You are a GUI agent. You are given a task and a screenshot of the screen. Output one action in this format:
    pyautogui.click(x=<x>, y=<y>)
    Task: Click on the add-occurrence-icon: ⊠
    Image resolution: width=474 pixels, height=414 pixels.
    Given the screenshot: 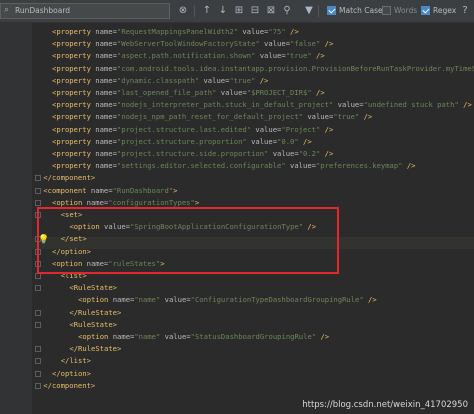 What is the action you would take?
    pyautogui.click(x=271, y=11)
    